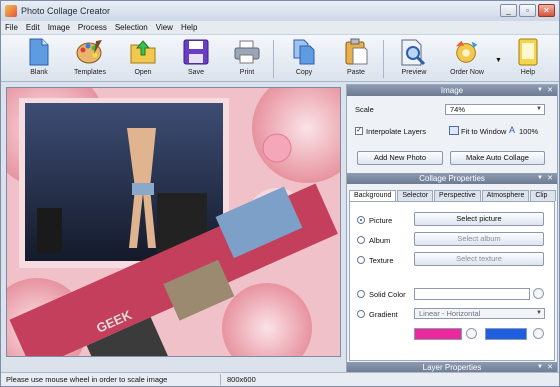 The width and height of the screenshot is (560, 387). Describe the element at coordinates (247, 52) in the screenshot. I see `printer-icon` at that location.